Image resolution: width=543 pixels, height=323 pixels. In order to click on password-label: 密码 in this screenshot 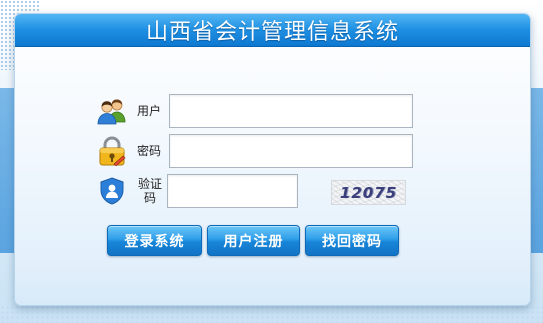, I will do `click(149, 151)`.